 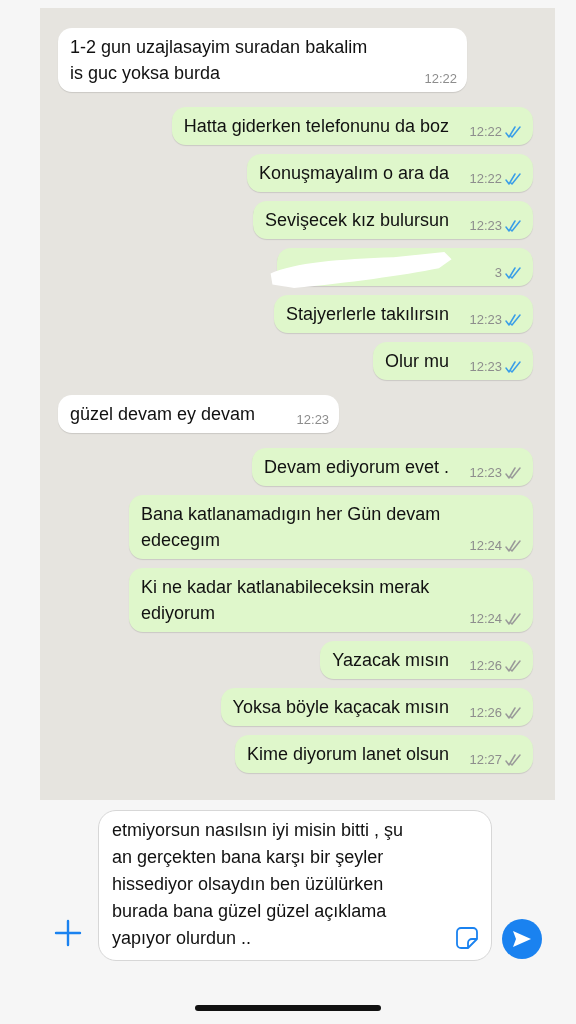 I want to click on message-text: Sevişecek kız bulursun, so click(x=356, y=220).